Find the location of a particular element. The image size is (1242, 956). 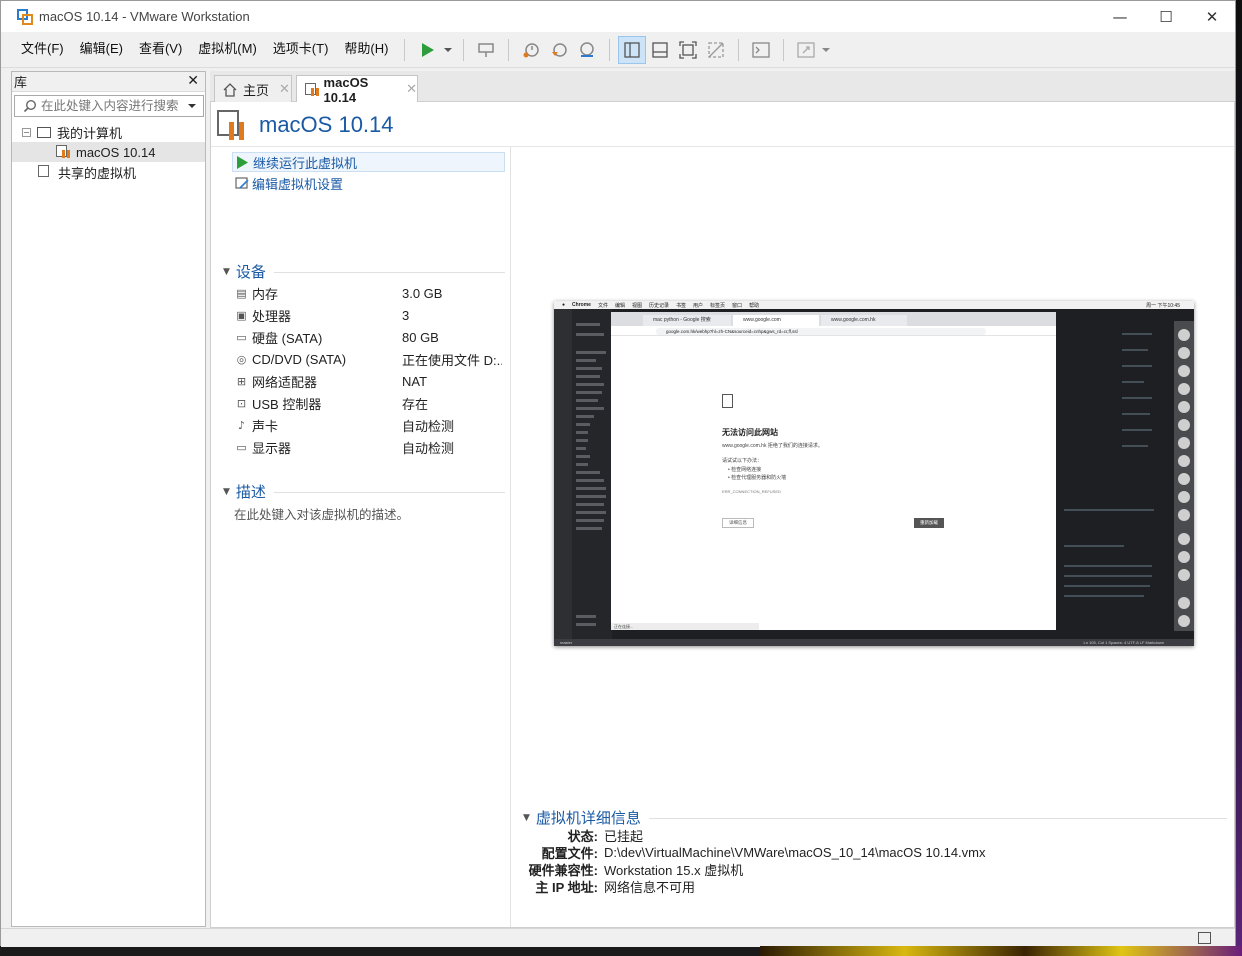

collapse-icon: − is located at coordinates (26, 132).